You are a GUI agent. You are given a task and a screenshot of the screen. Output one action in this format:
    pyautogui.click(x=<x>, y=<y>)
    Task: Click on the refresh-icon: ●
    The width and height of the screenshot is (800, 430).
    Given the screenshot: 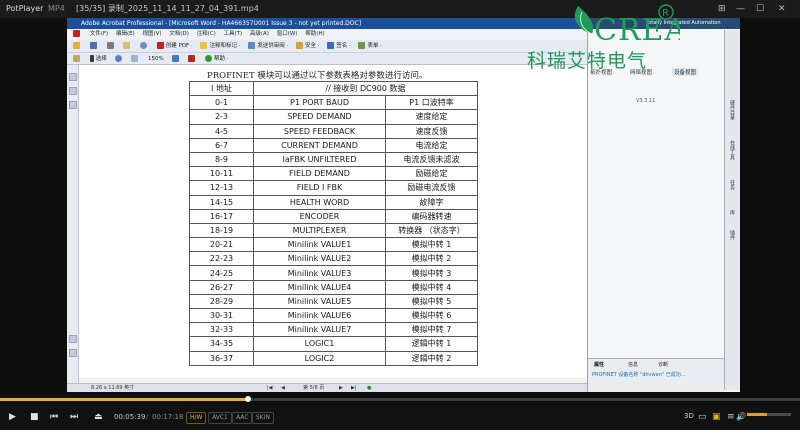 What is the action you would take?
    pyautogui.click(x=369, y=388)
    